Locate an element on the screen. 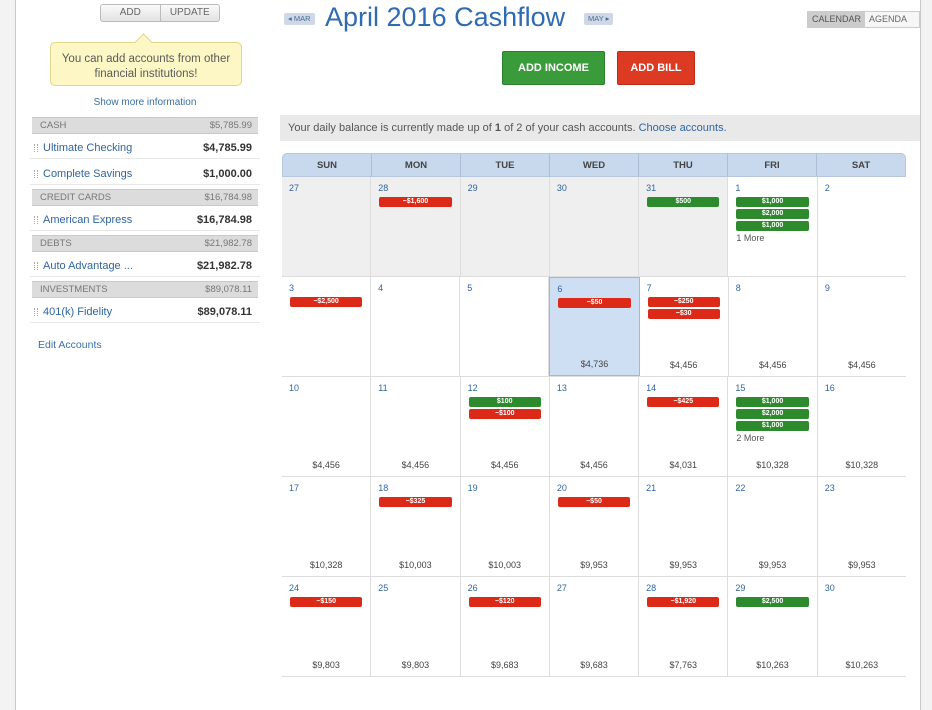 The image size is (932, 710). bill-entry: −$2,500 is located at coordinates (326, 302).